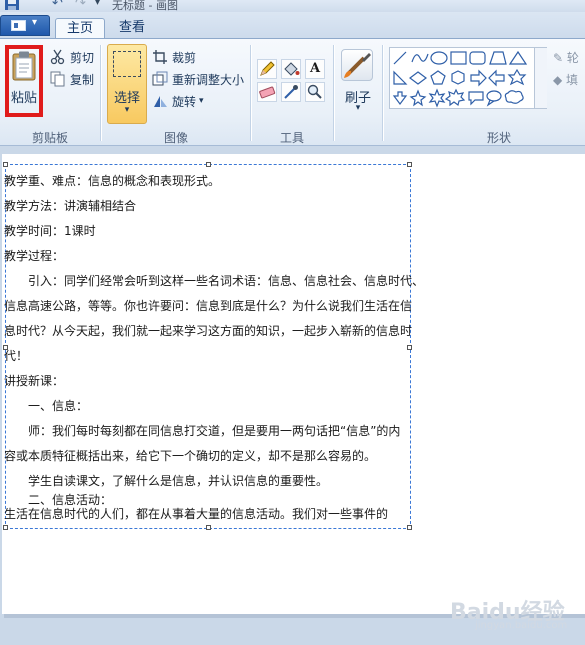  I want to click on eraser-icon, so click(267, 92).